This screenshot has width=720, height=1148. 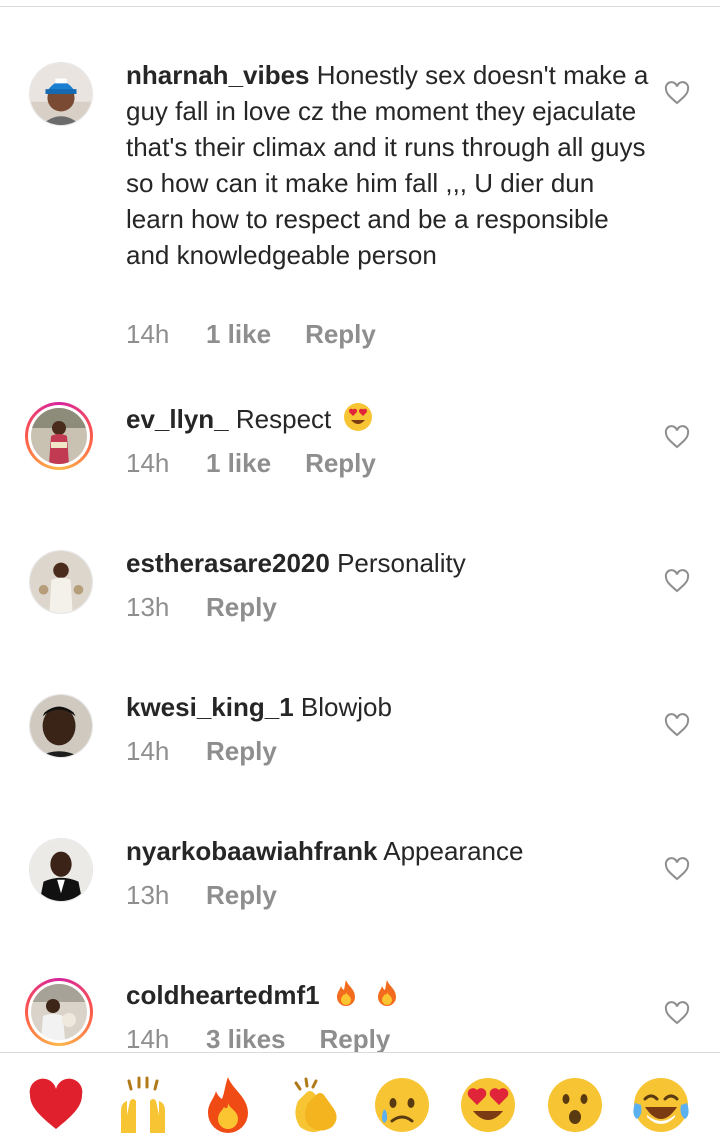 I want to click on comment-likes: 3 likes, so click(x=246, y=1039).